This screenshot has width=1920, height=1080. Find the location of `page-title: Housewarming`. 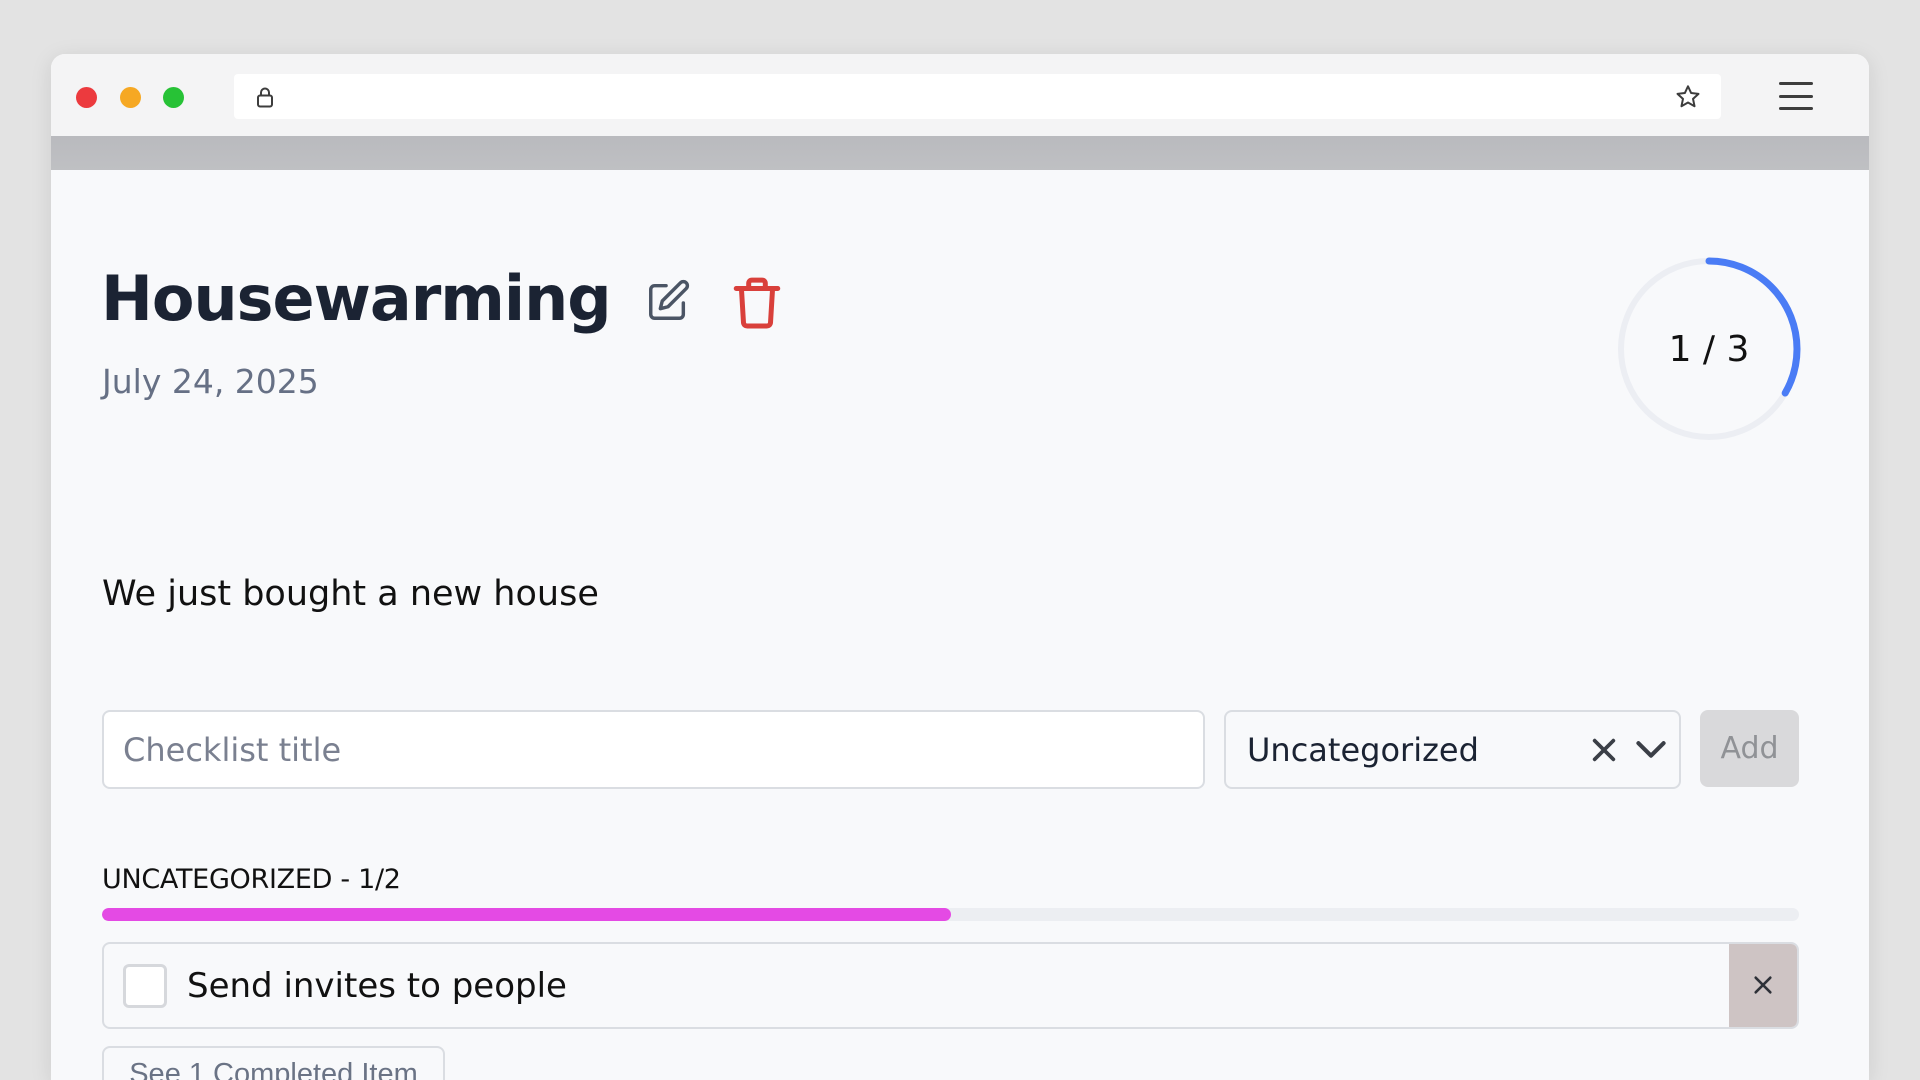

page-title: Housewarming is located at coordinates (356, 298).